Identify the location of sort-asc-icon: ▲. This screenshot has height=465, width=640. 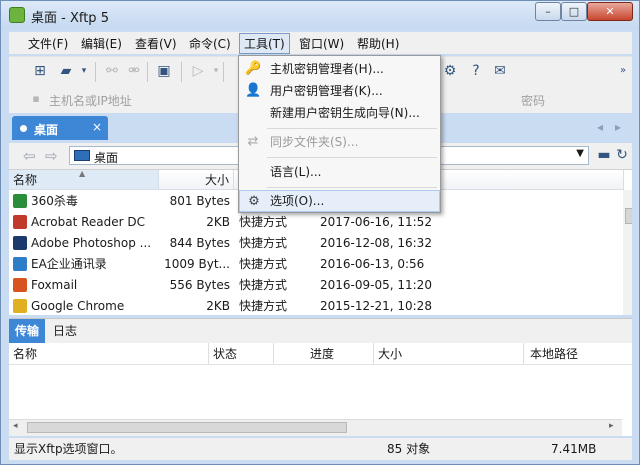
(82, 174).